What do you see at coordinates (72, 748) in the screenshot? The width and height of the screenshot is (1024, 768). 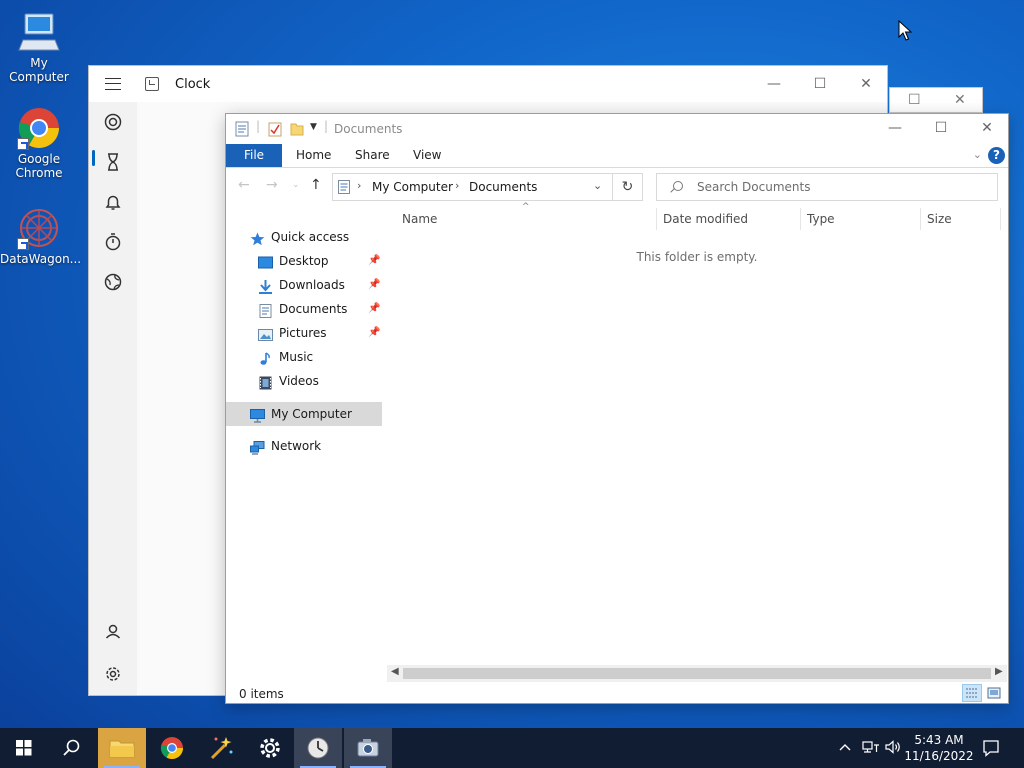 I see `search-button` at bounding box center [72, 748].